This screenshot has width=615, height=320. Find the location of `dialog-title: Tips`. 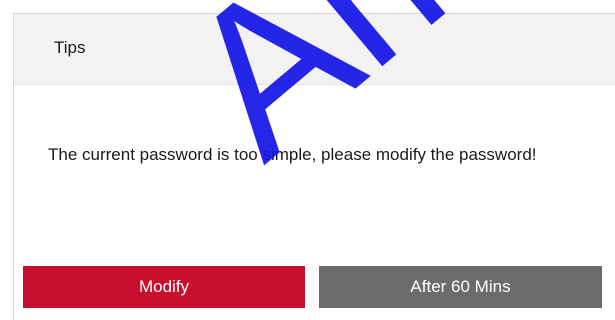

dialog-title: Tips is located at coordinates (70, 47).